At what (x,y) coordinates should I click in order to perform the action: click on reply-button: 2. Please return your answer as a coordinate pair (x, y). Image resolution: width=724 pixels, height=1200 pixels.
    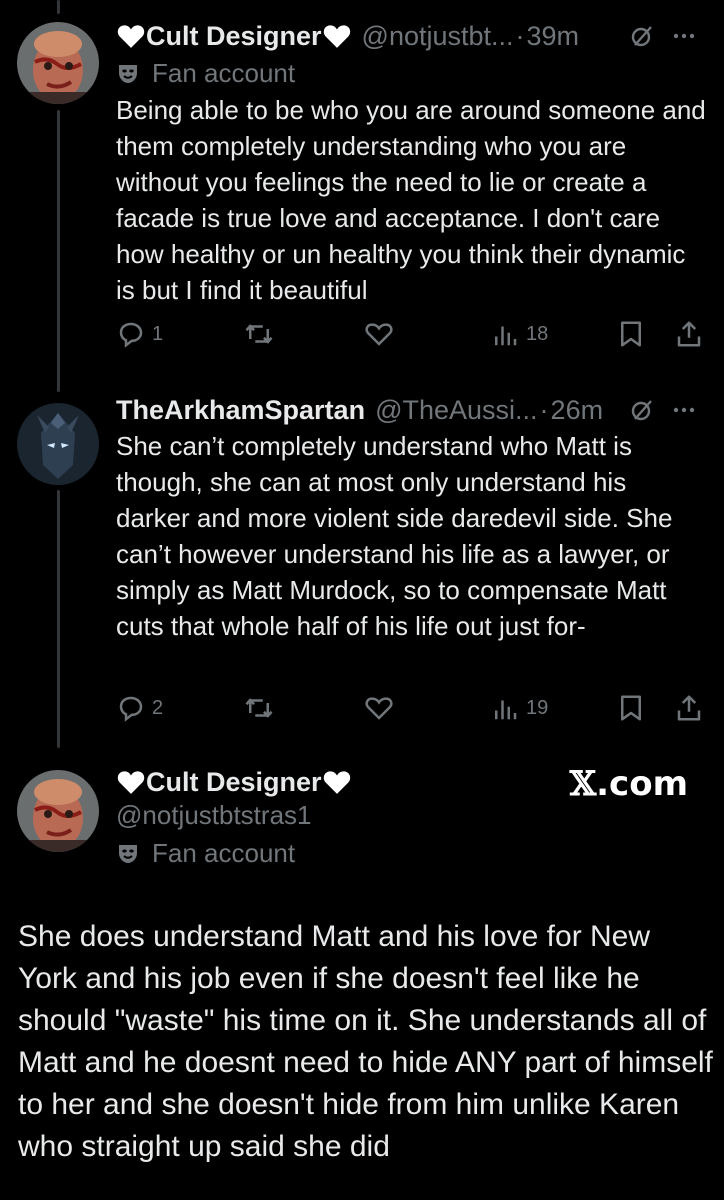
    Looking at the image, I should click on (139, 708).